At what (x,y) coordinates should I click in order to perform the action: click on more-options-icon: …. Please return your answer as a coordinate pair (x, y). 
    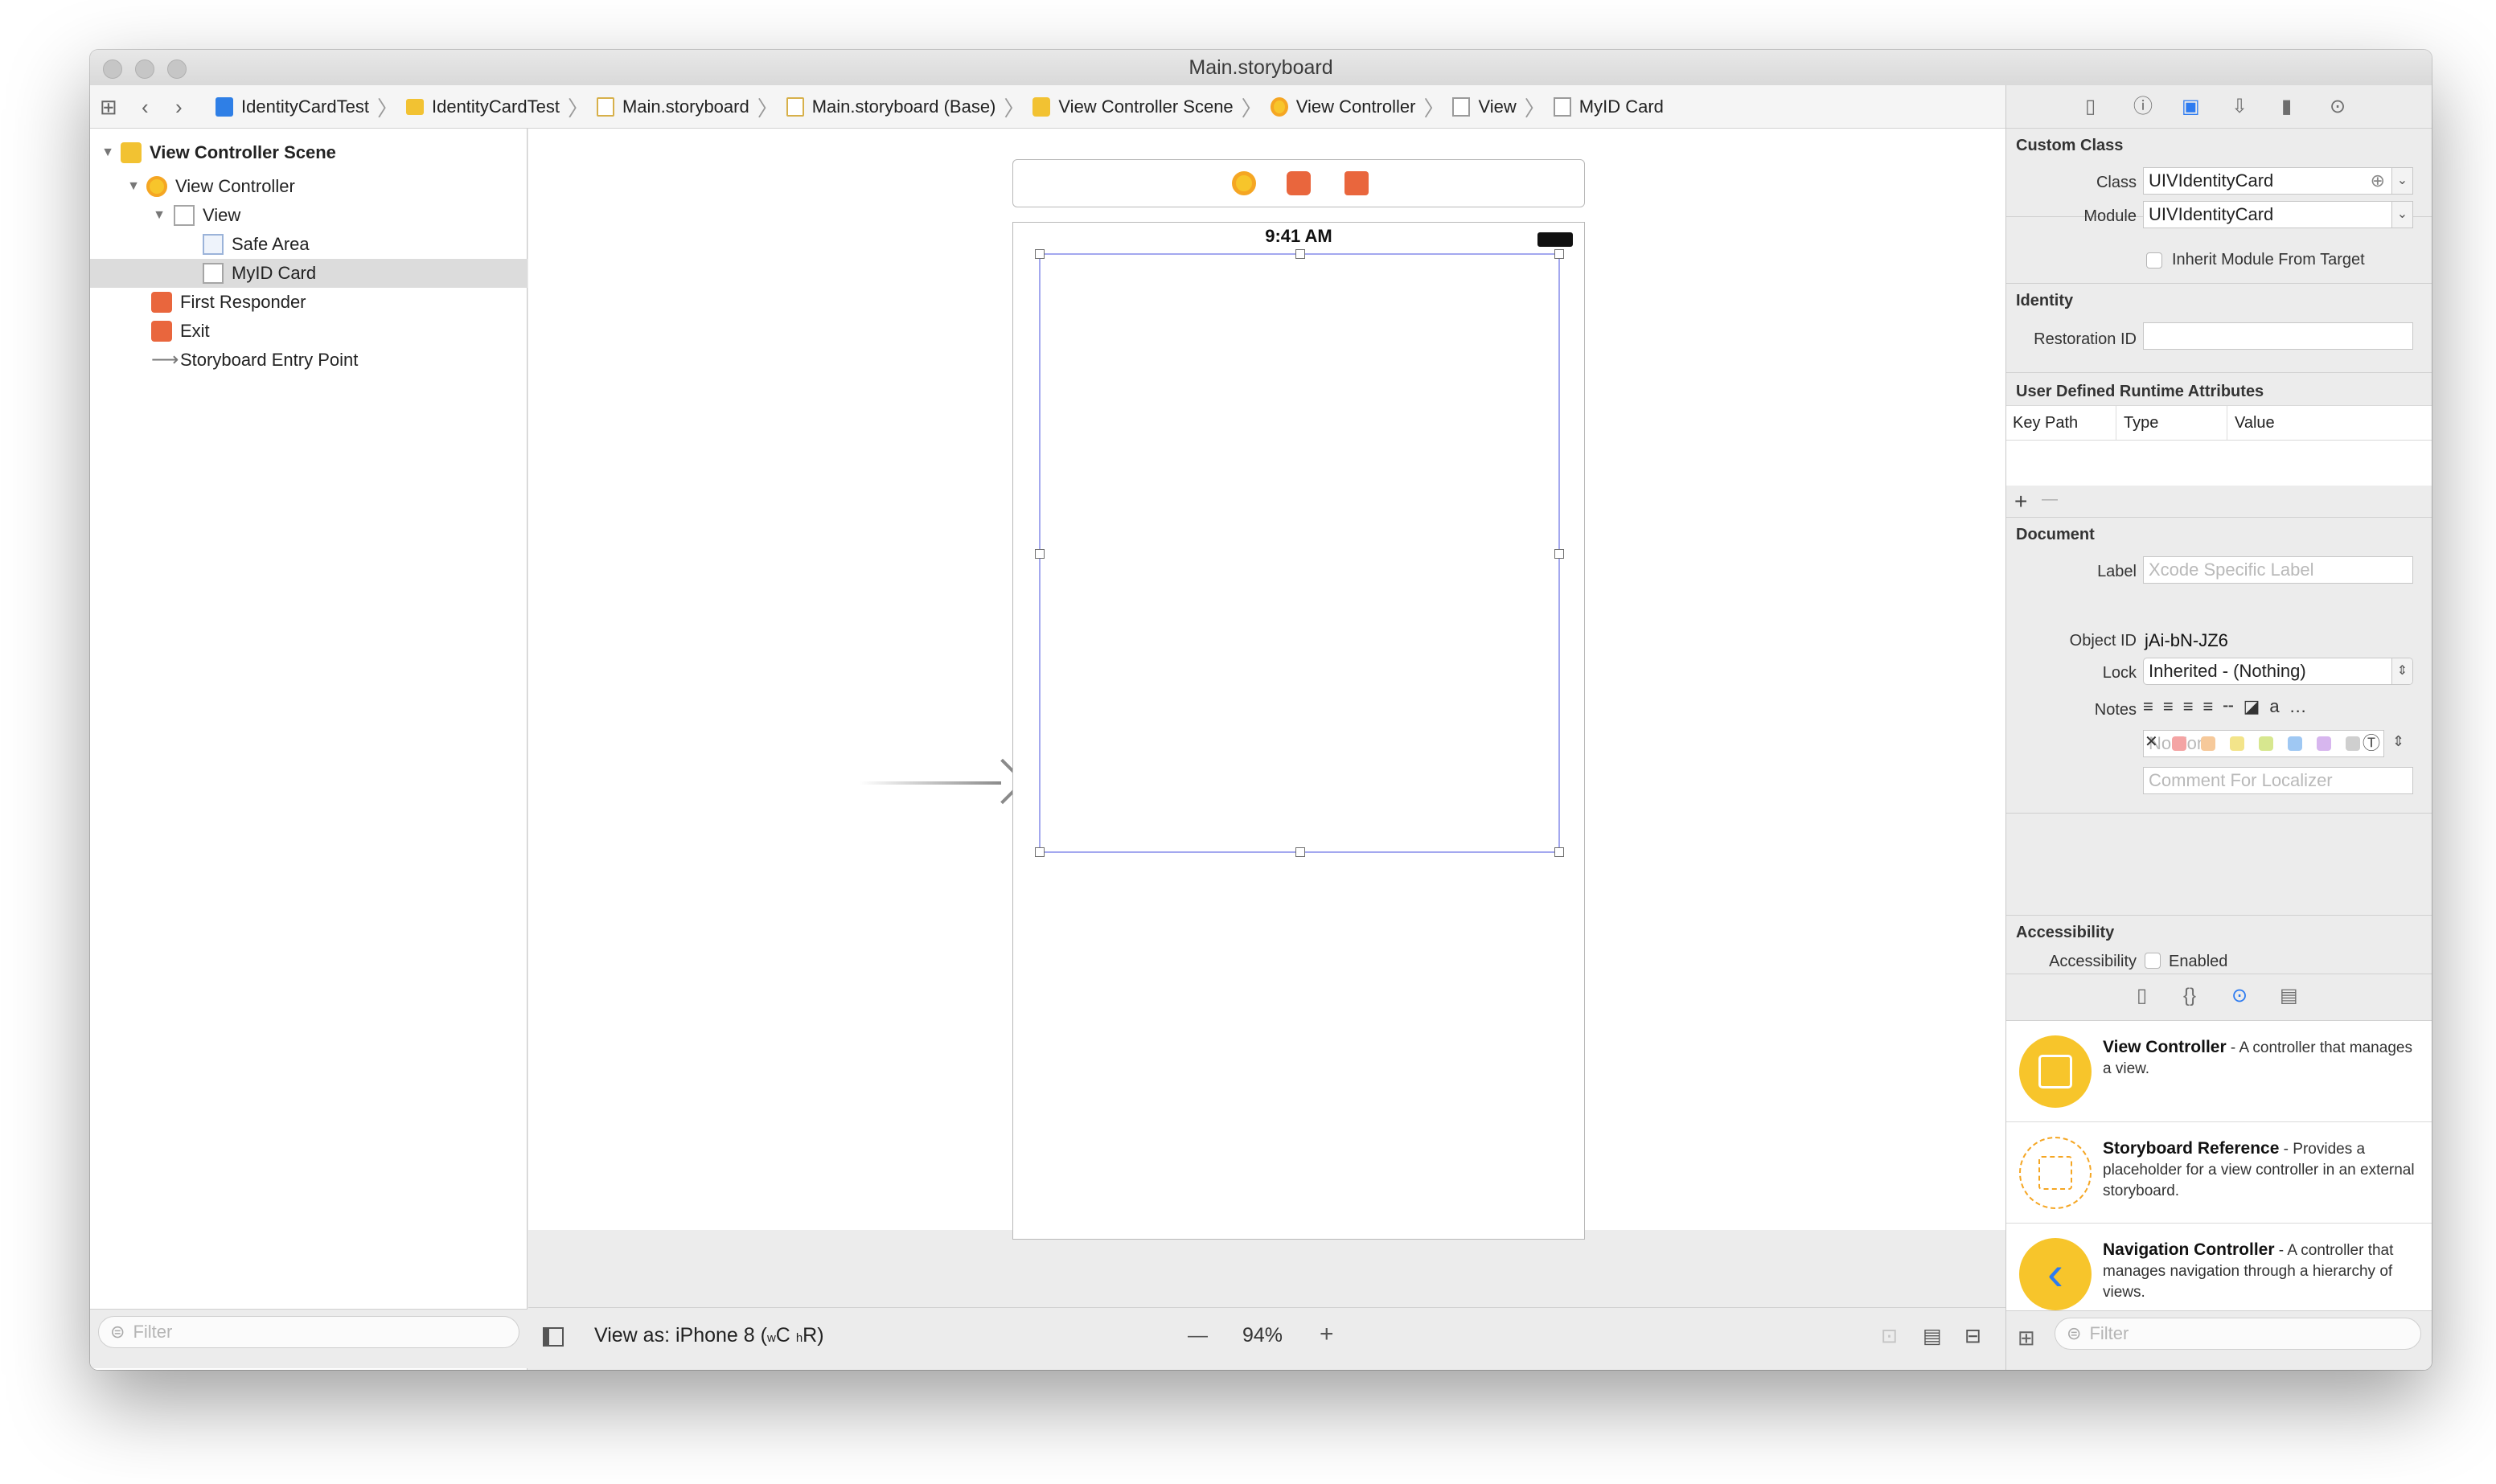
    Looking at the image, I should click on (2303, 706).